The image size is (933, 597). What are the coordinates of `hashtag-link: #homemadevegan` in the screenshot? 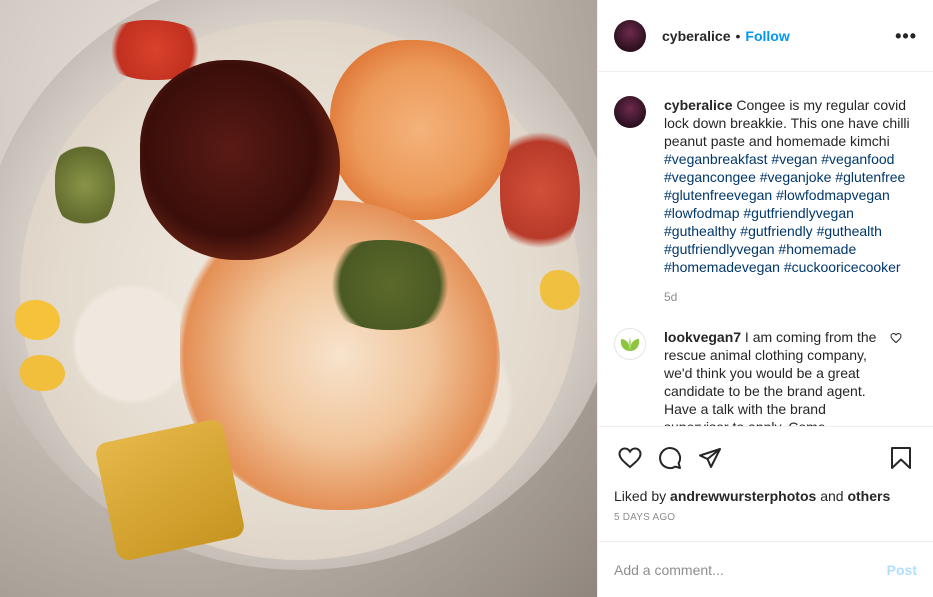 It's located at (722, 267).